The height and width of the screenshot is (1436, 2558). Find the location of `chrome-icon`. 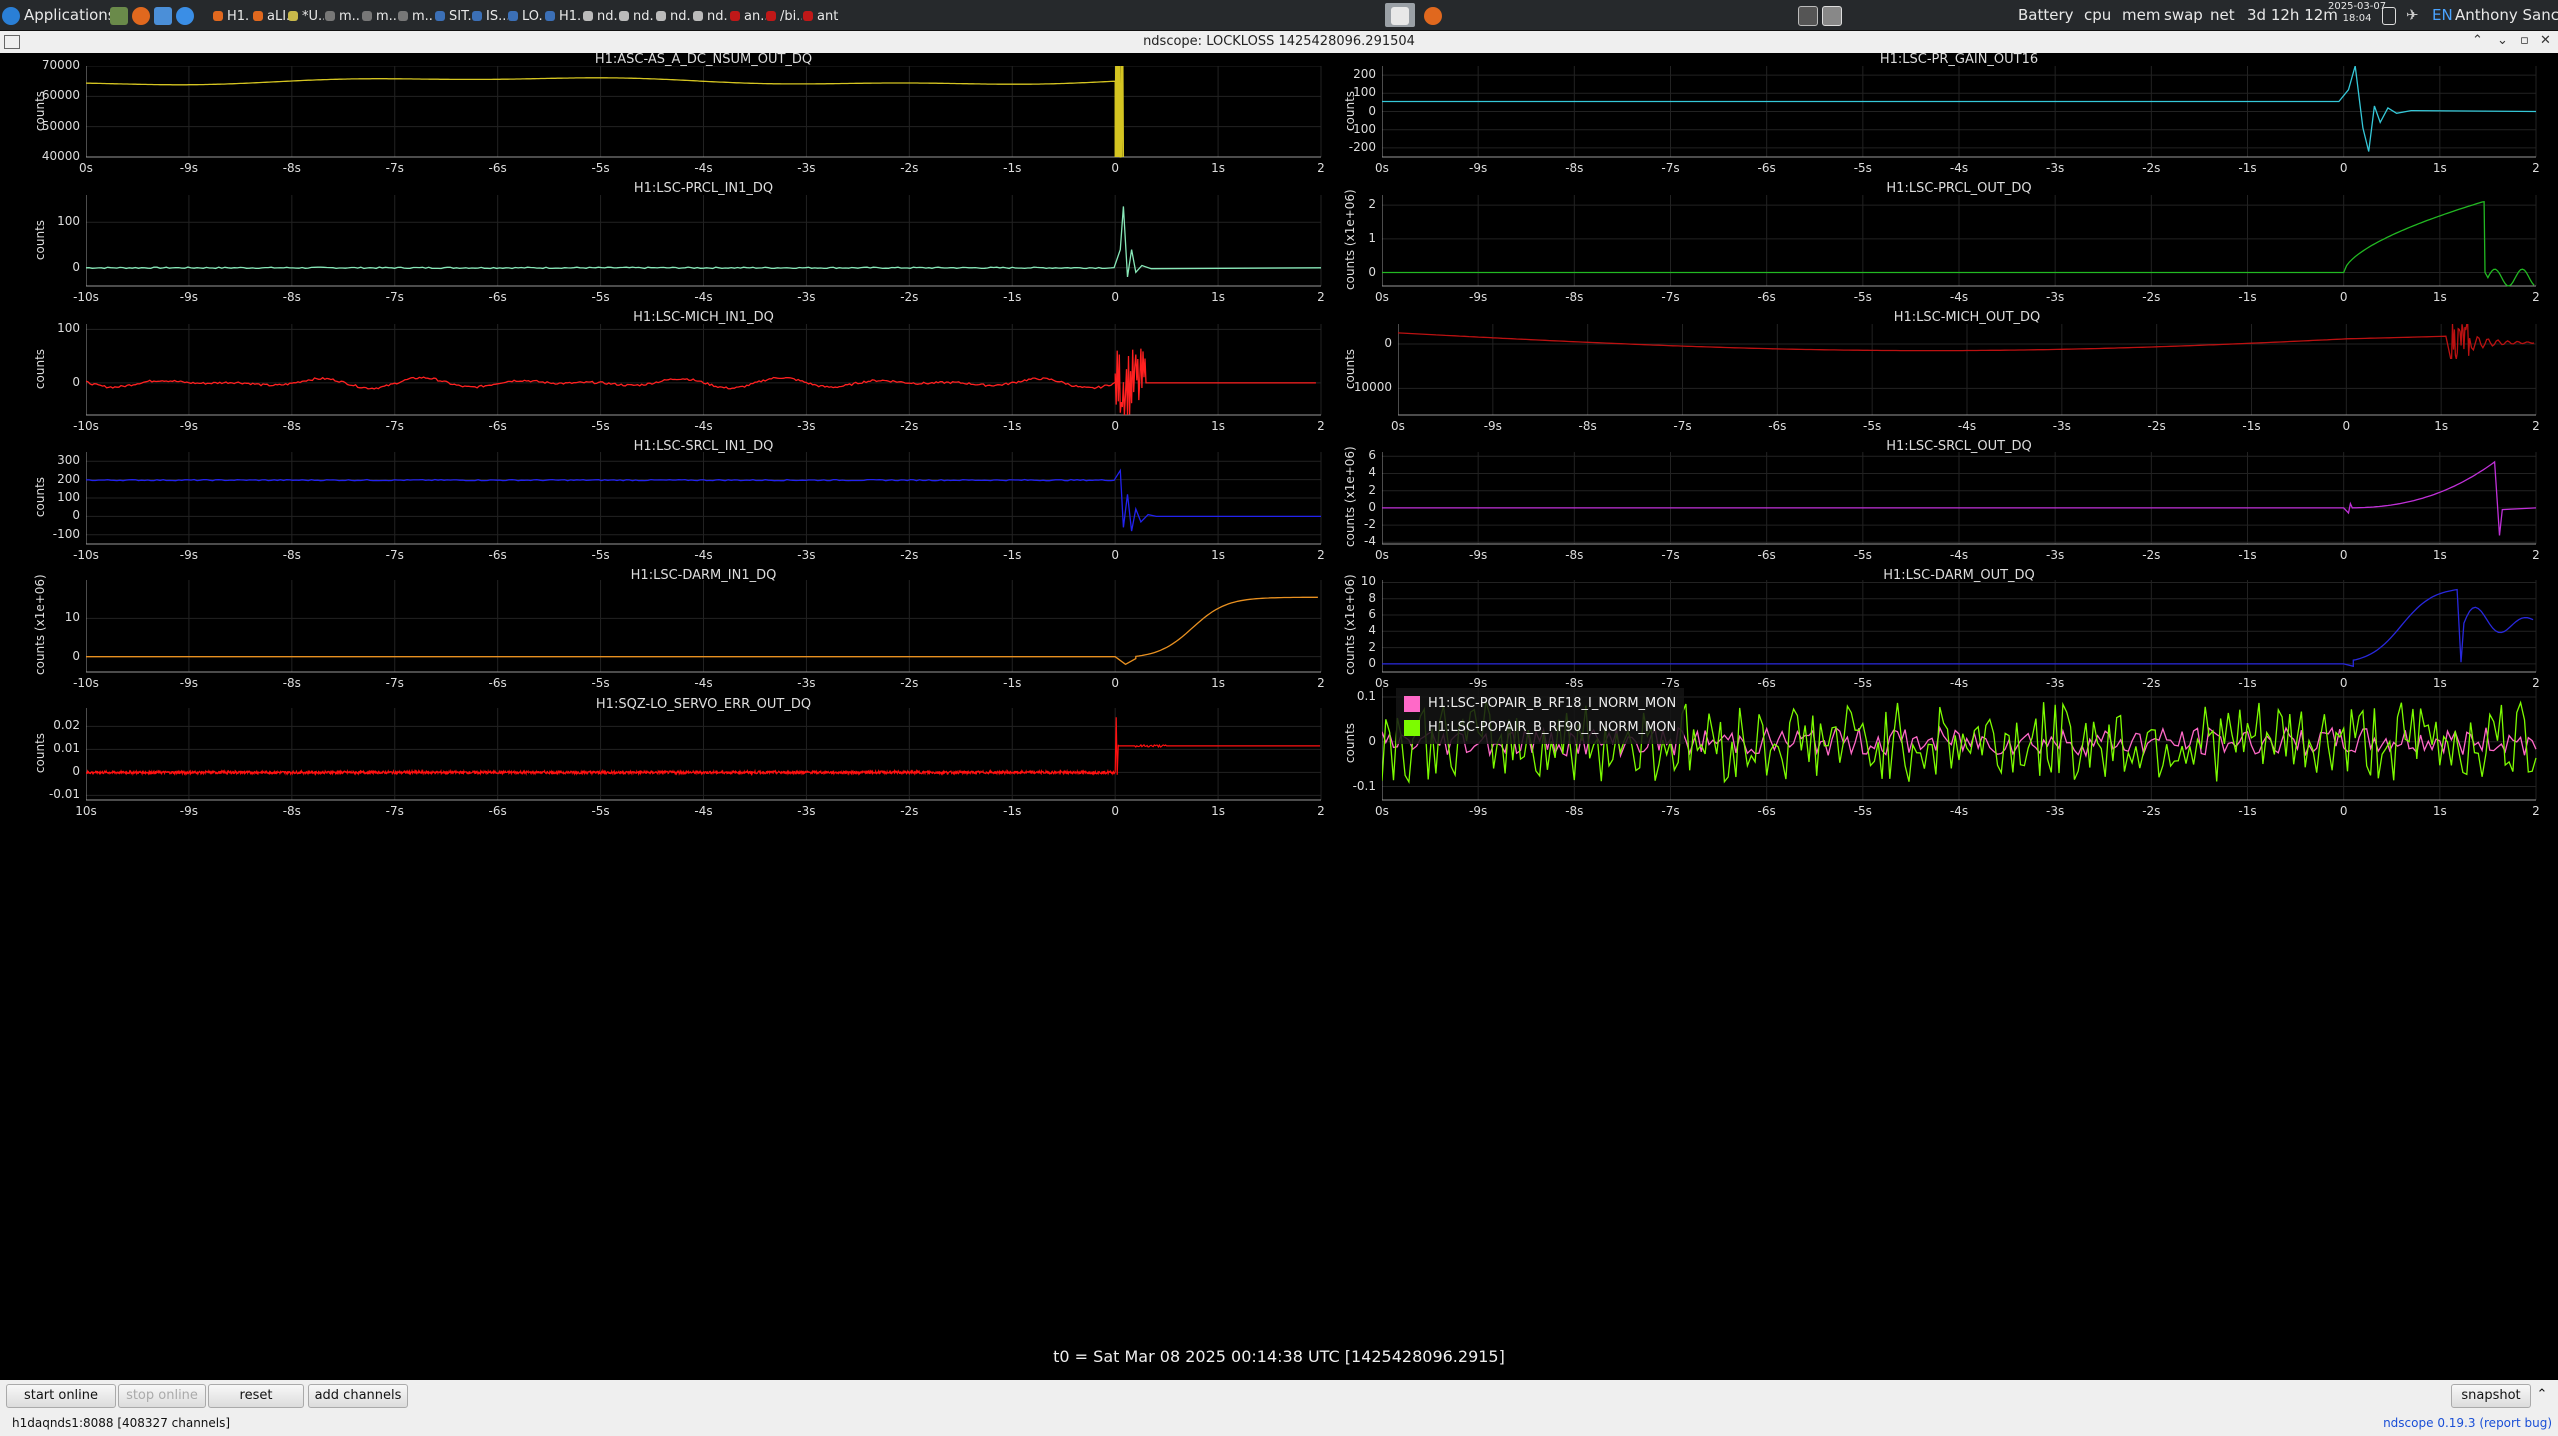

chrome-icon is located at coordinates (185, 15).